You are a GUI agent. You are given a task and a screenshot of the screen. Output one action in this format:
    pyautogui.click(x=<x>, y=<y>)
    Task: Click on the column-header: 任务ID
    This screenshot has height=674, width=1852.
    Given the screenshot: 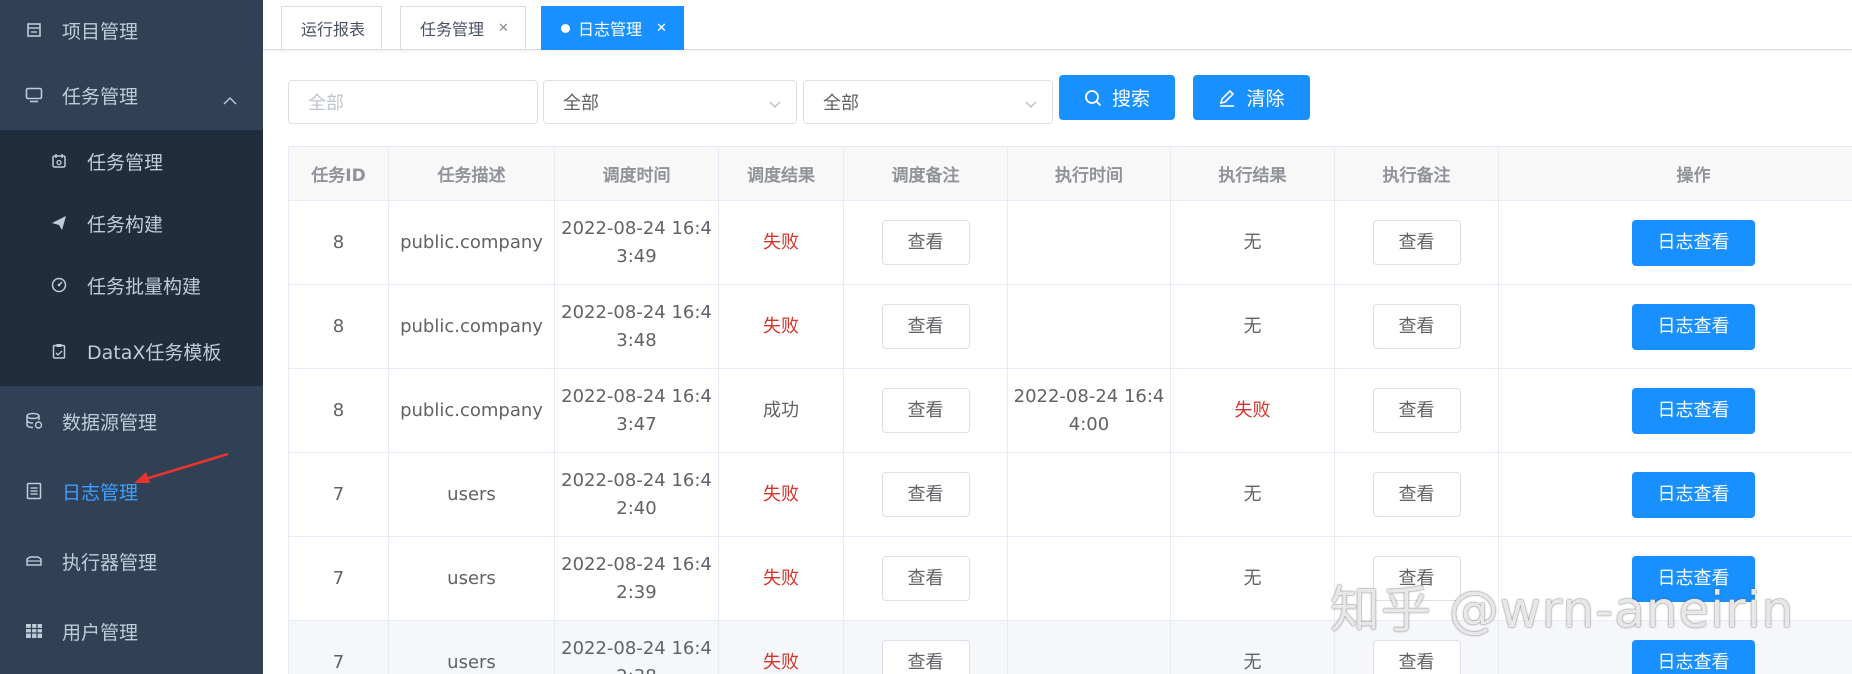 What is the action you would take?
    pyautogui.click(x=338, y=173)
    